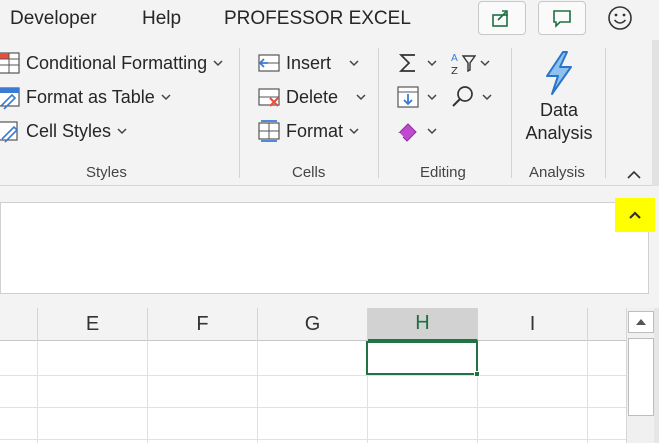 The image size is (659, 443). What do you see at coordinates (557, 172) in the screenshot?
I see `analysis-group-label: Analysis` at bounding box center [557, 172].